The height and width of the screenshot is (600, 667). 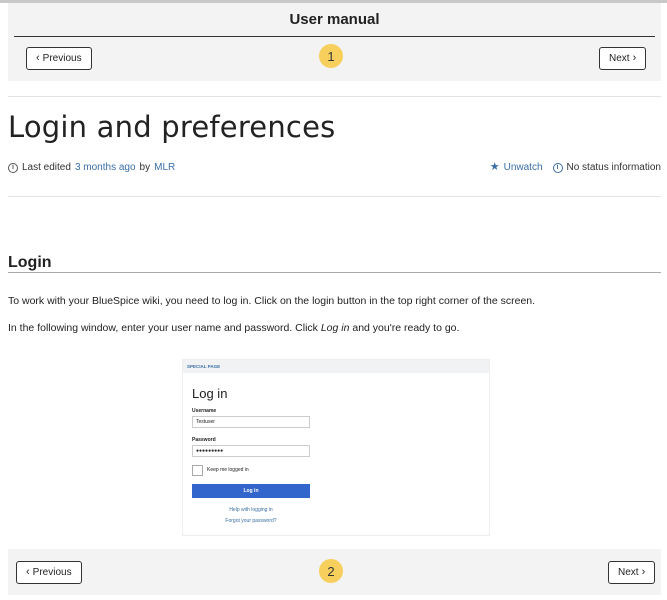 What do you see at coordinates (46, 167) in the screenshot?
I see `last-edited-prefix: Last edited` at bounding box center [46, 167].